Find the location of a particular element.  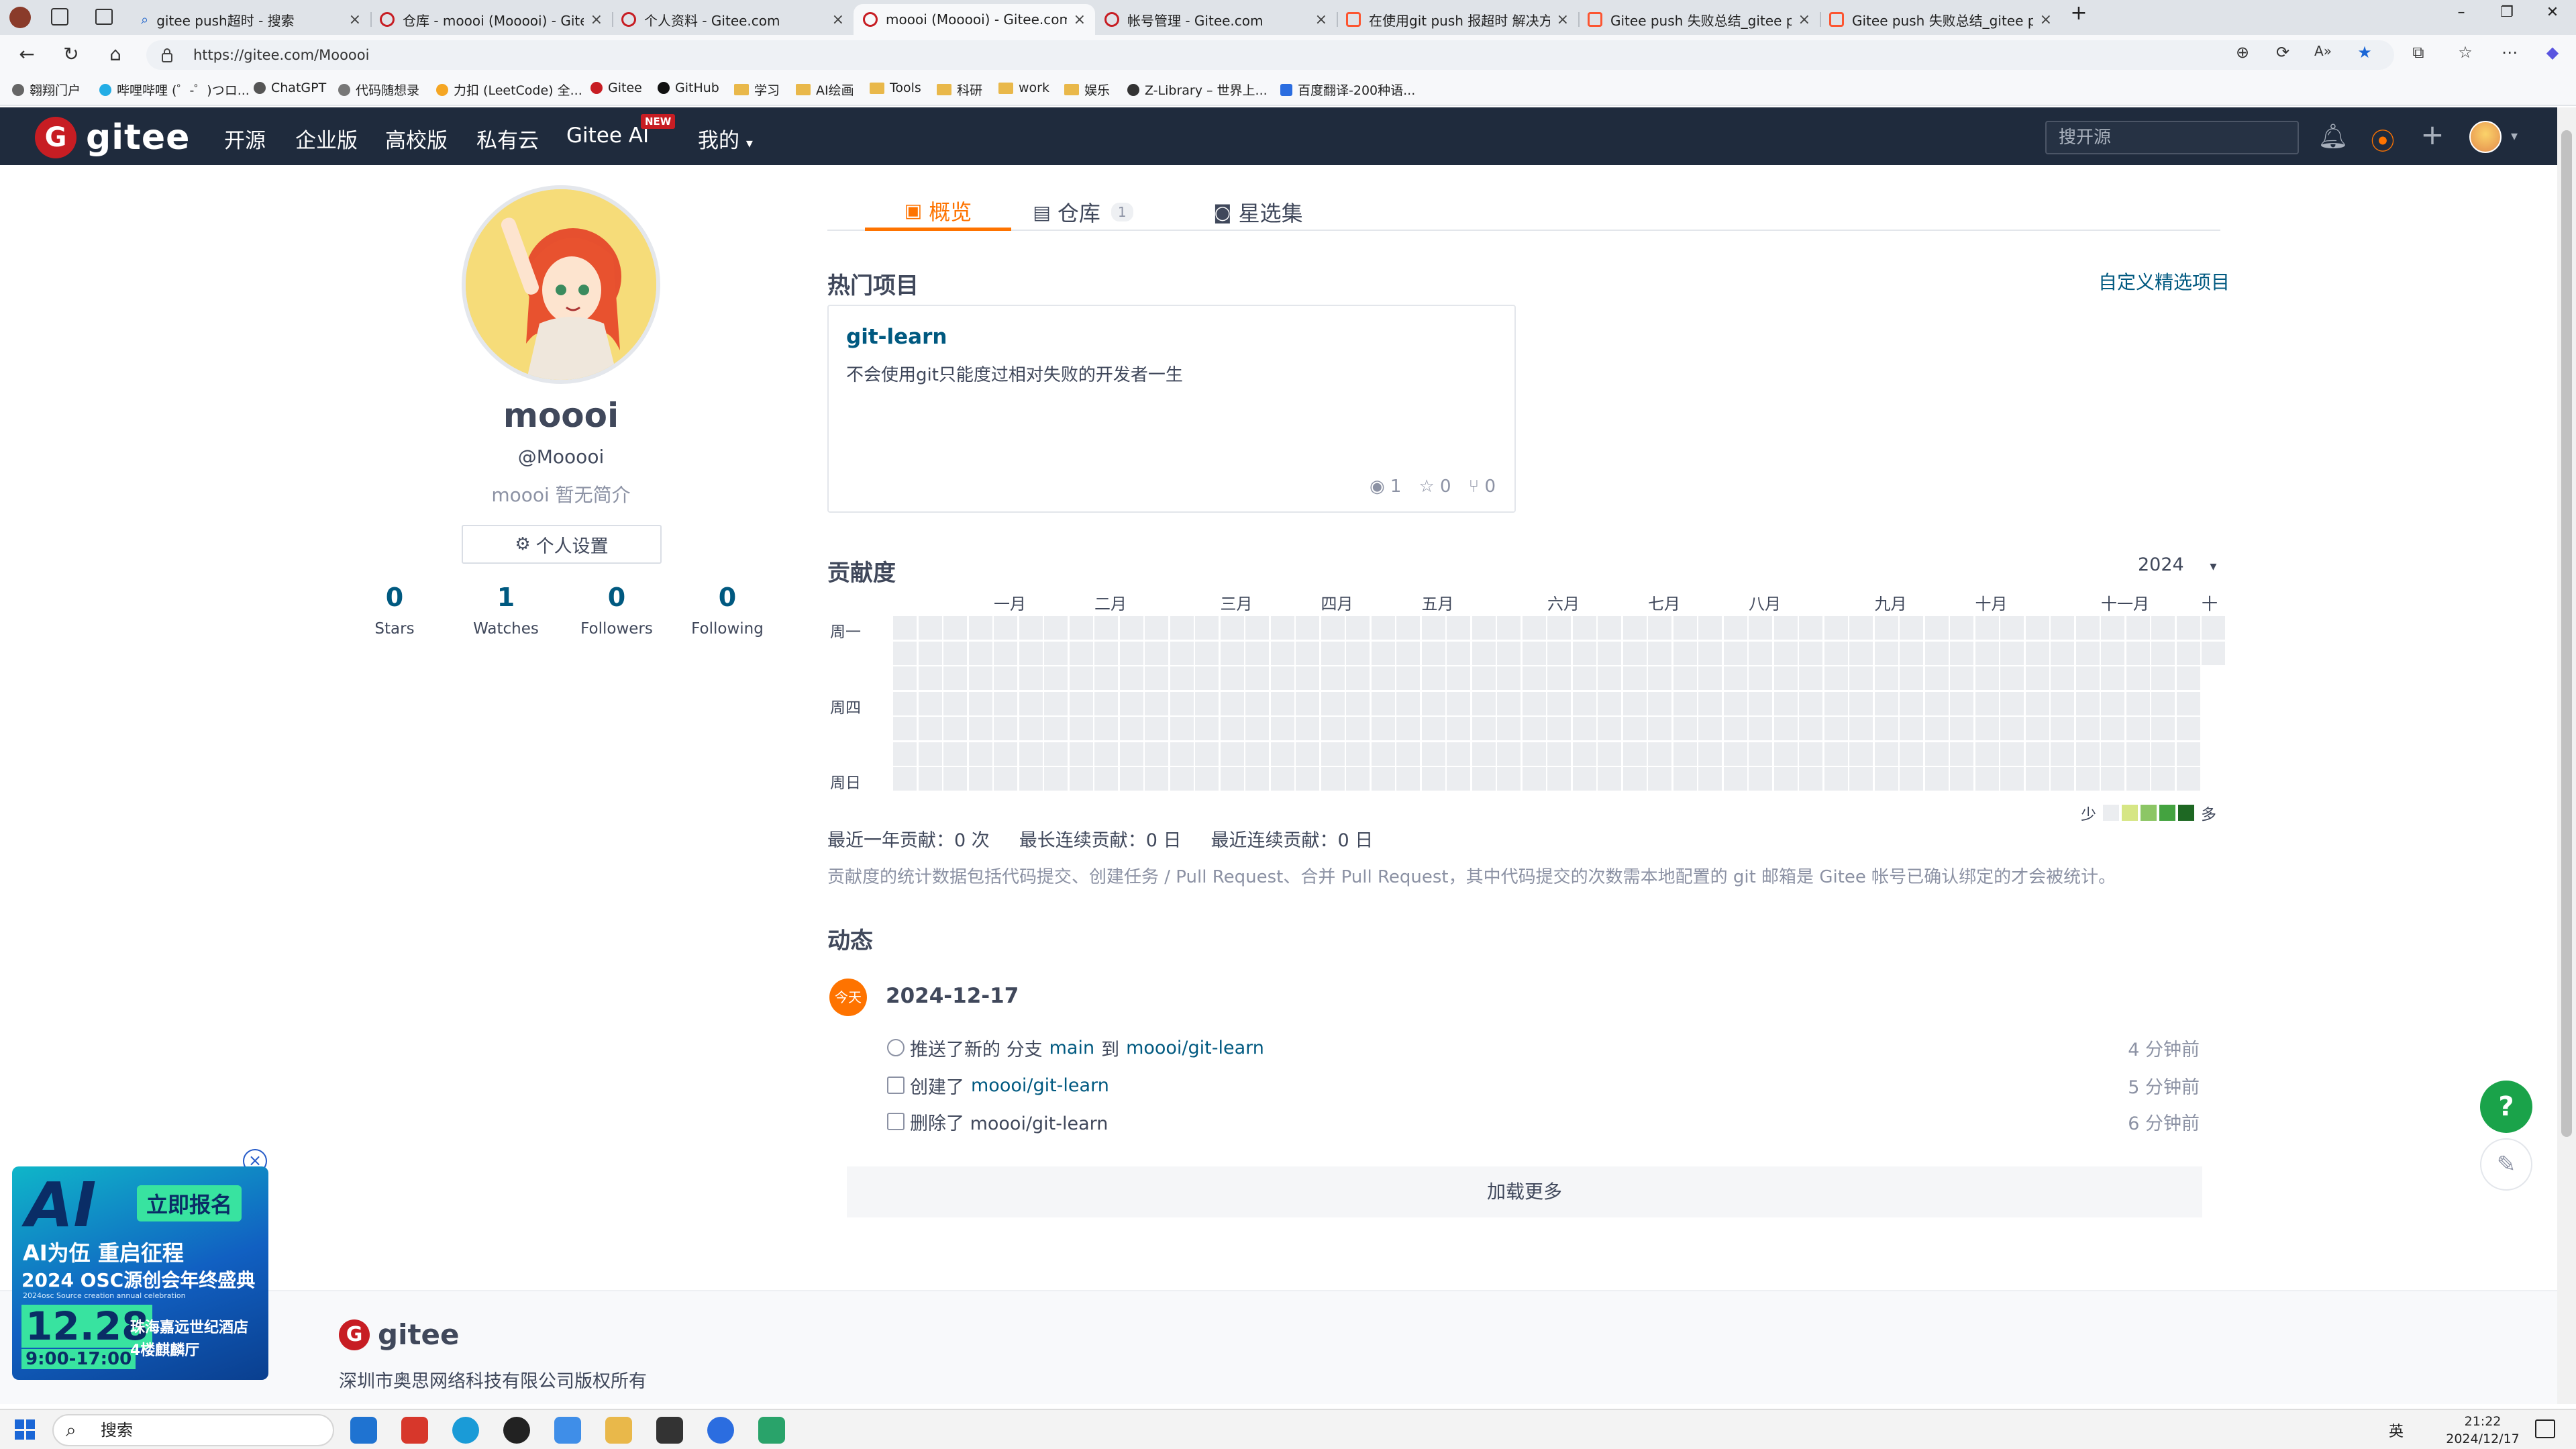

ime-indicator: 英 is located at coordinates (2396, 1430).